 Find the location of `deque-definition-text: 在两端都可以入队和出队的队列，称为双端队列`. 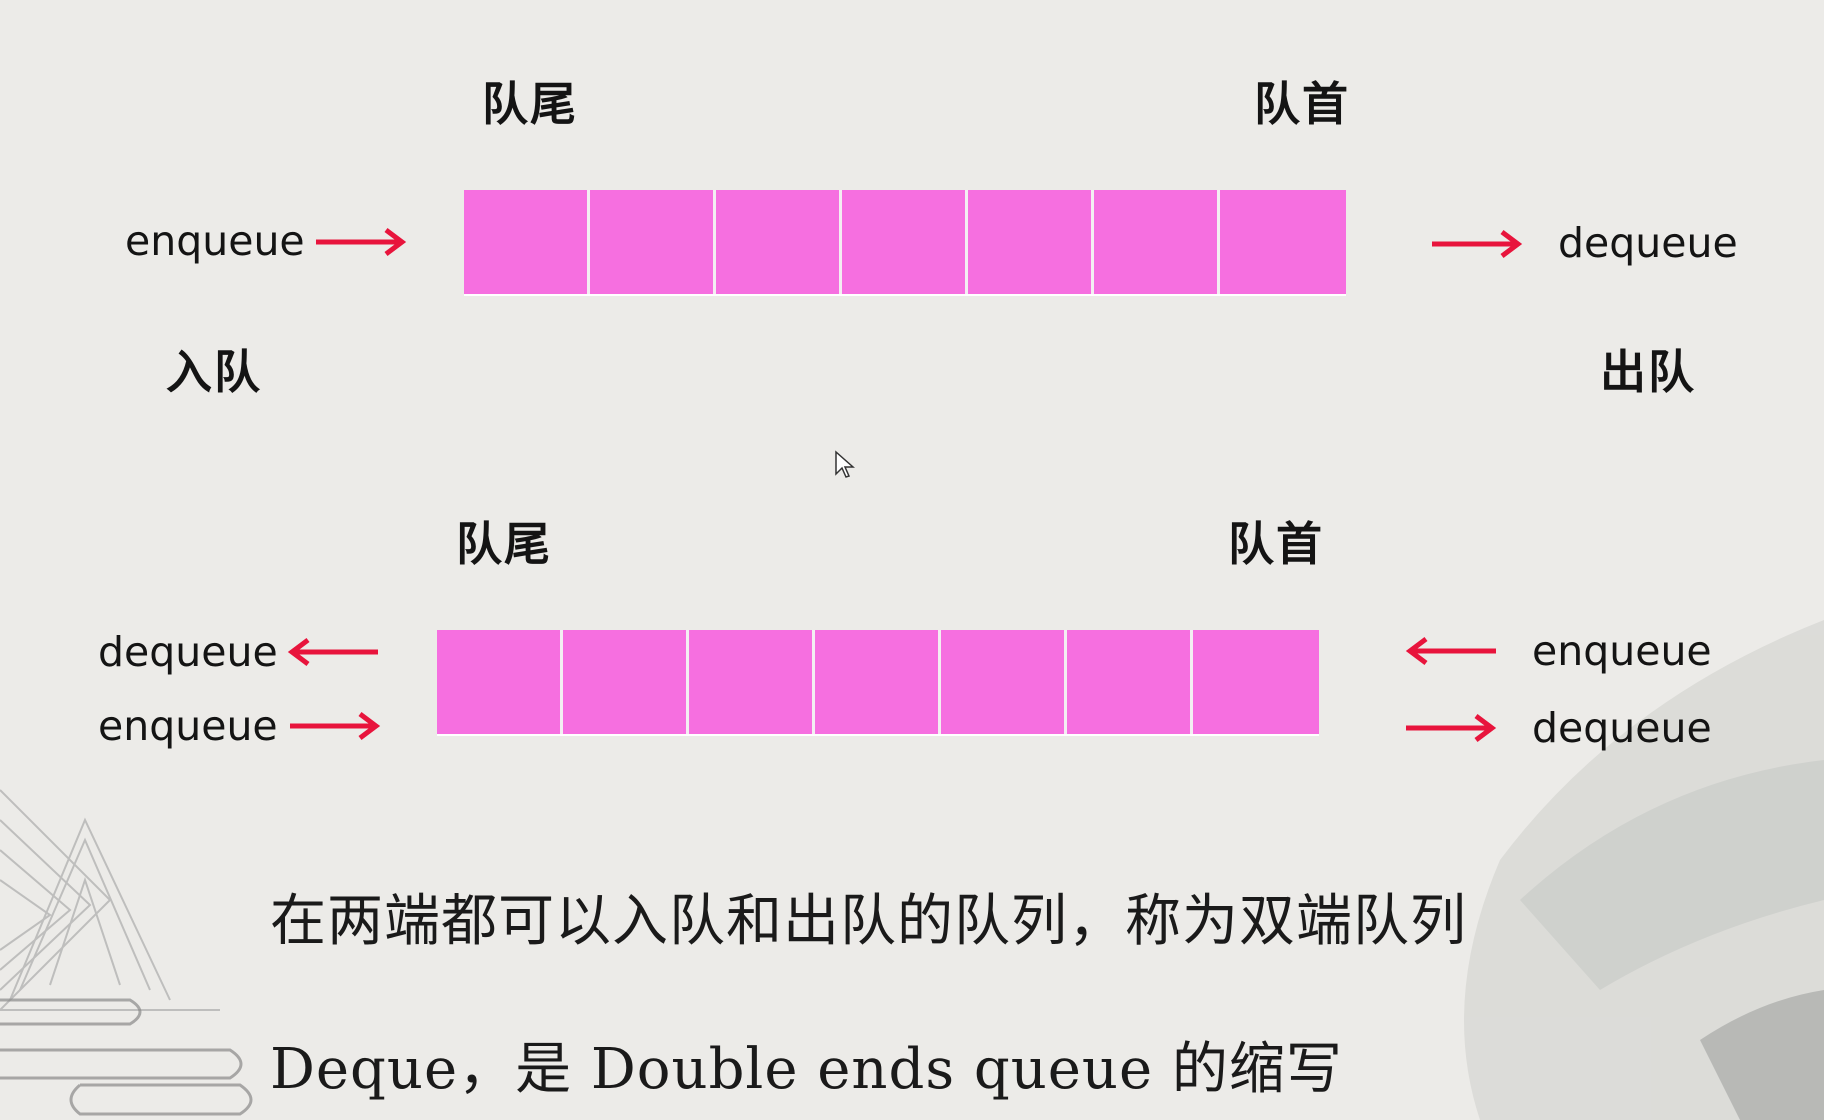

deque-definition-text: 在两端都可以入队和出队的队列，称为双端队列 is located at coordinates (868, 921).